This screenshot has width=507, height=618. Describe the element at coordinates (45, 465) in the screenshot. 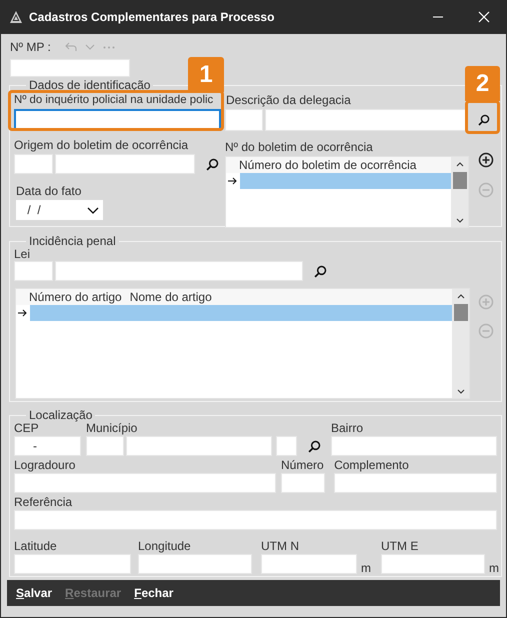

I see `field-label: Logradouro` at that location.